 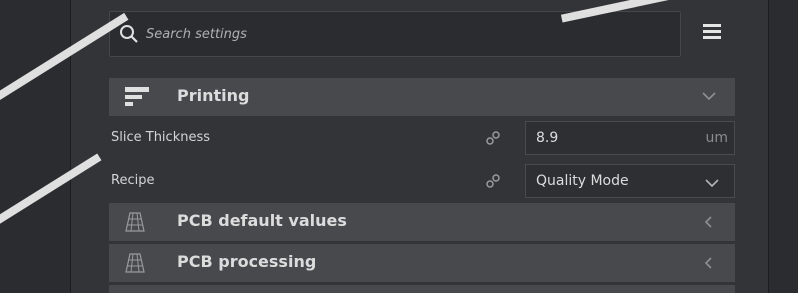 I want to click on category-printing: Printing, so click(x=422, y=97).